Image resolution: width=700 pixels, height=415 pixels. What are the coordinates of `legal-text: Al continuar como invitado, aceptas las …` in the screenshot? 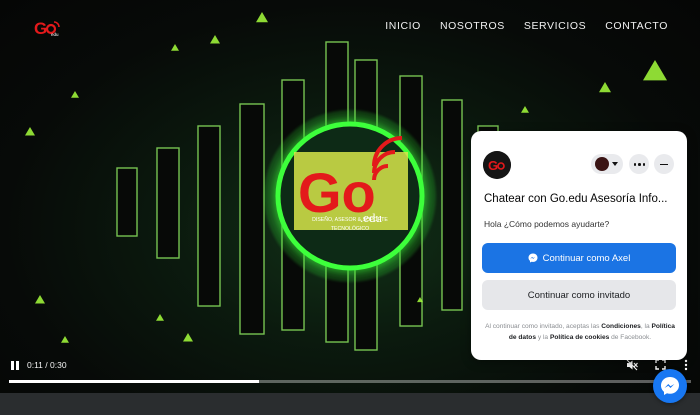 It's located at (580, 332).